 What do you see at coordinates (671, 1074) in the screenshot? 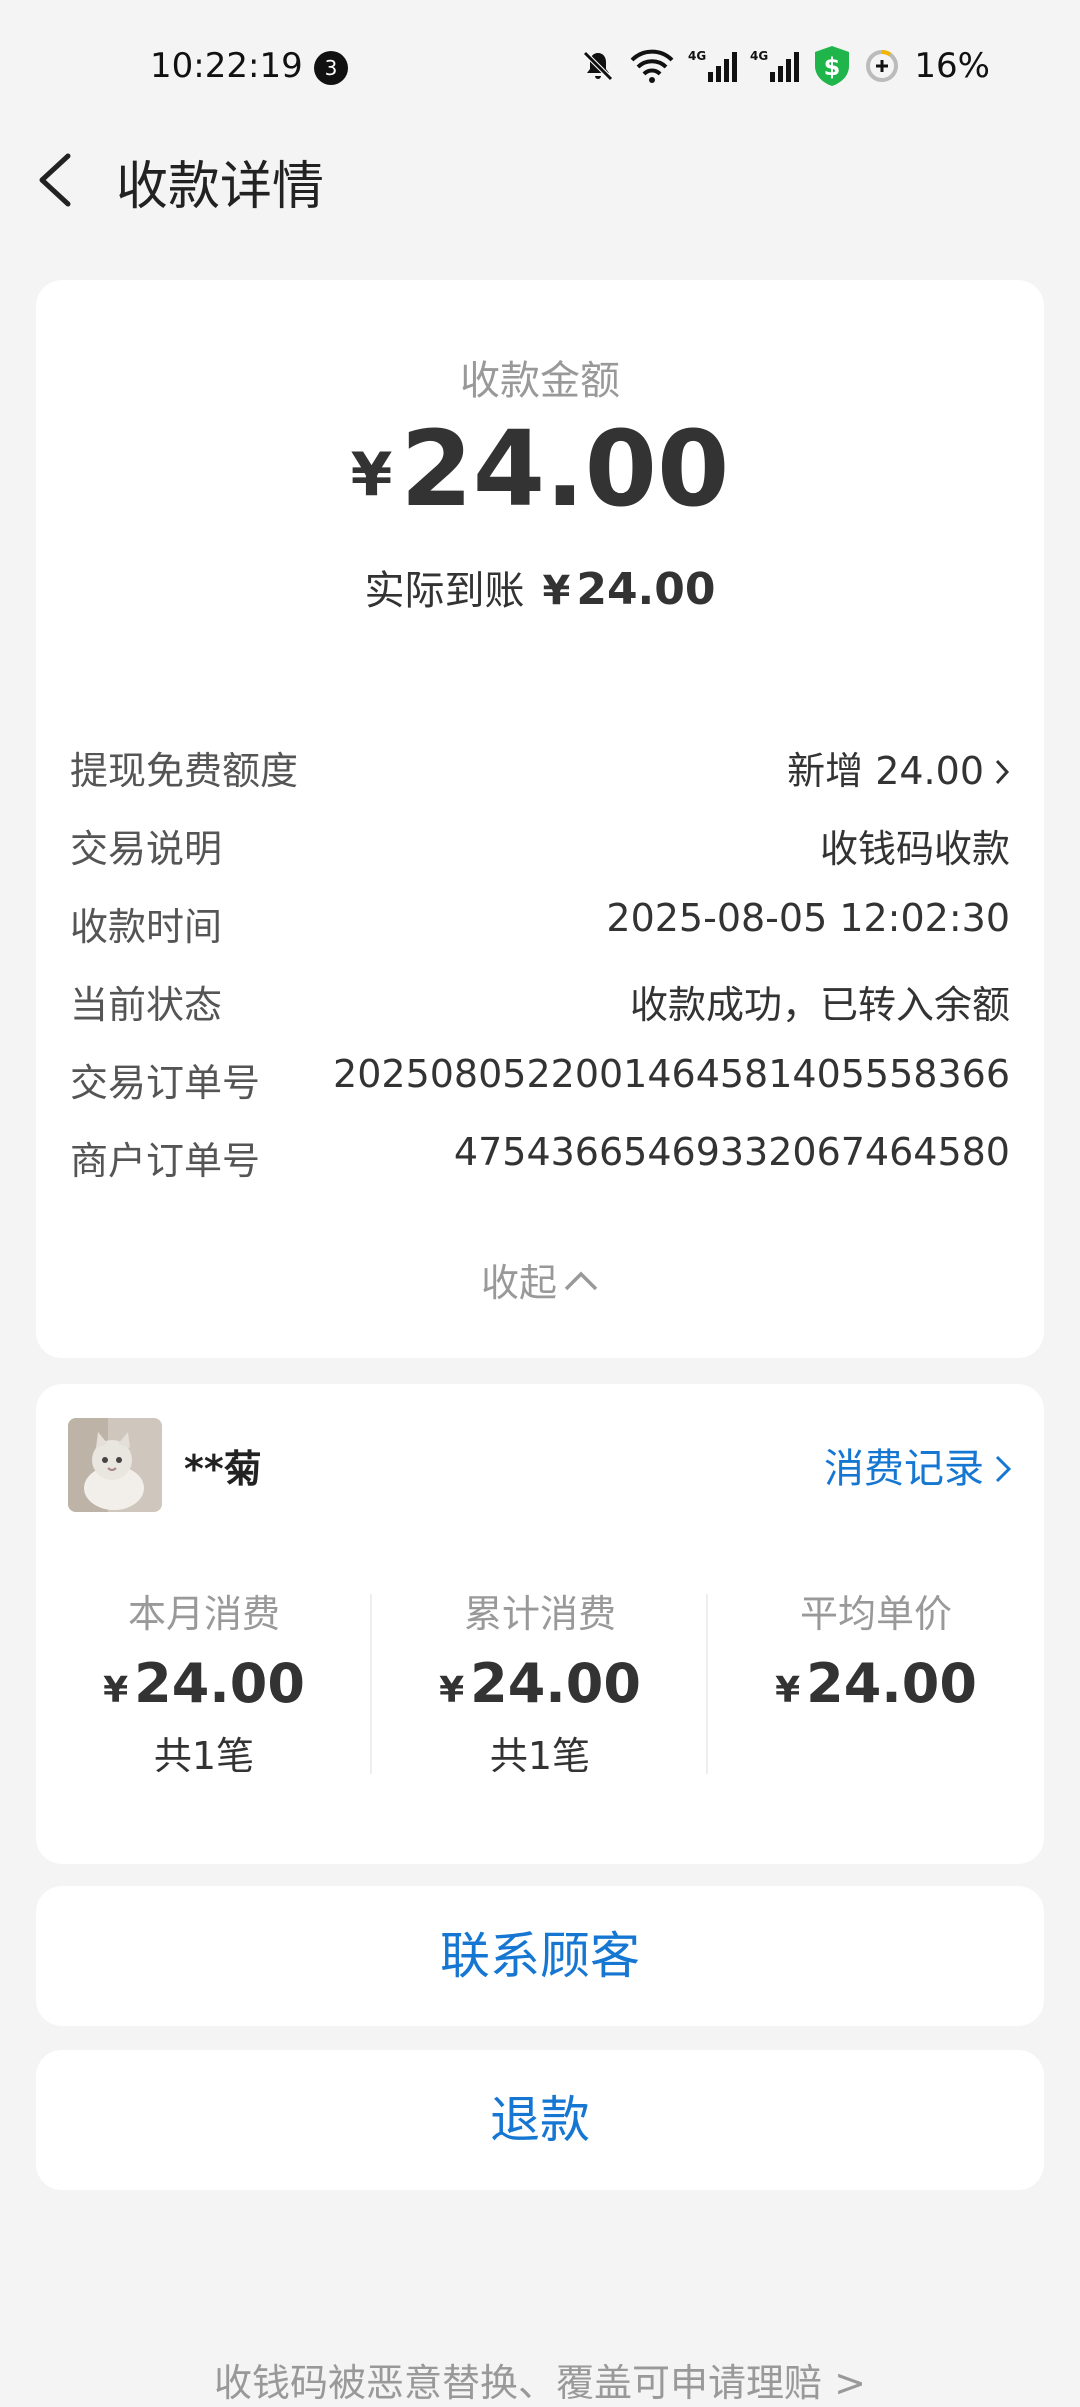
I see `detail-value: 2025080522001464581405558366` at bounding box center [671, 1074].